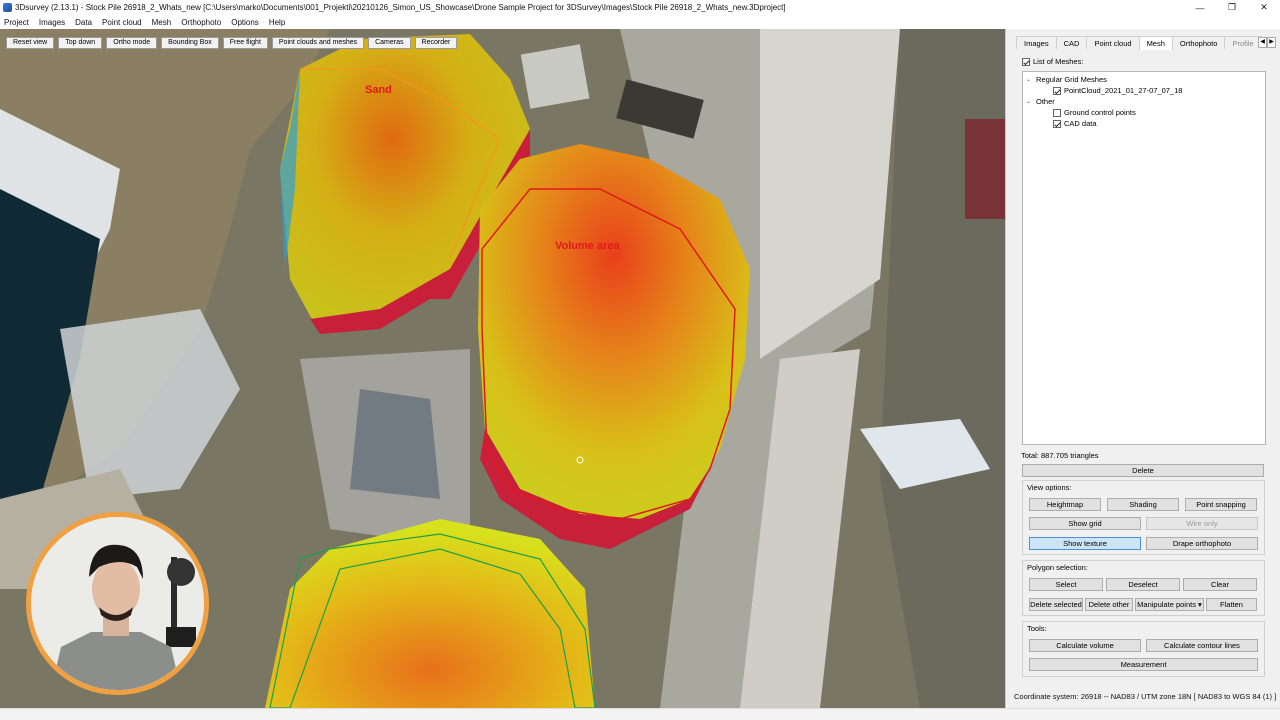 The image size is (1280, 720). Describe the element at coordinates (378, 90) in the screenshot. I see `sand-label: Sand` at that location.